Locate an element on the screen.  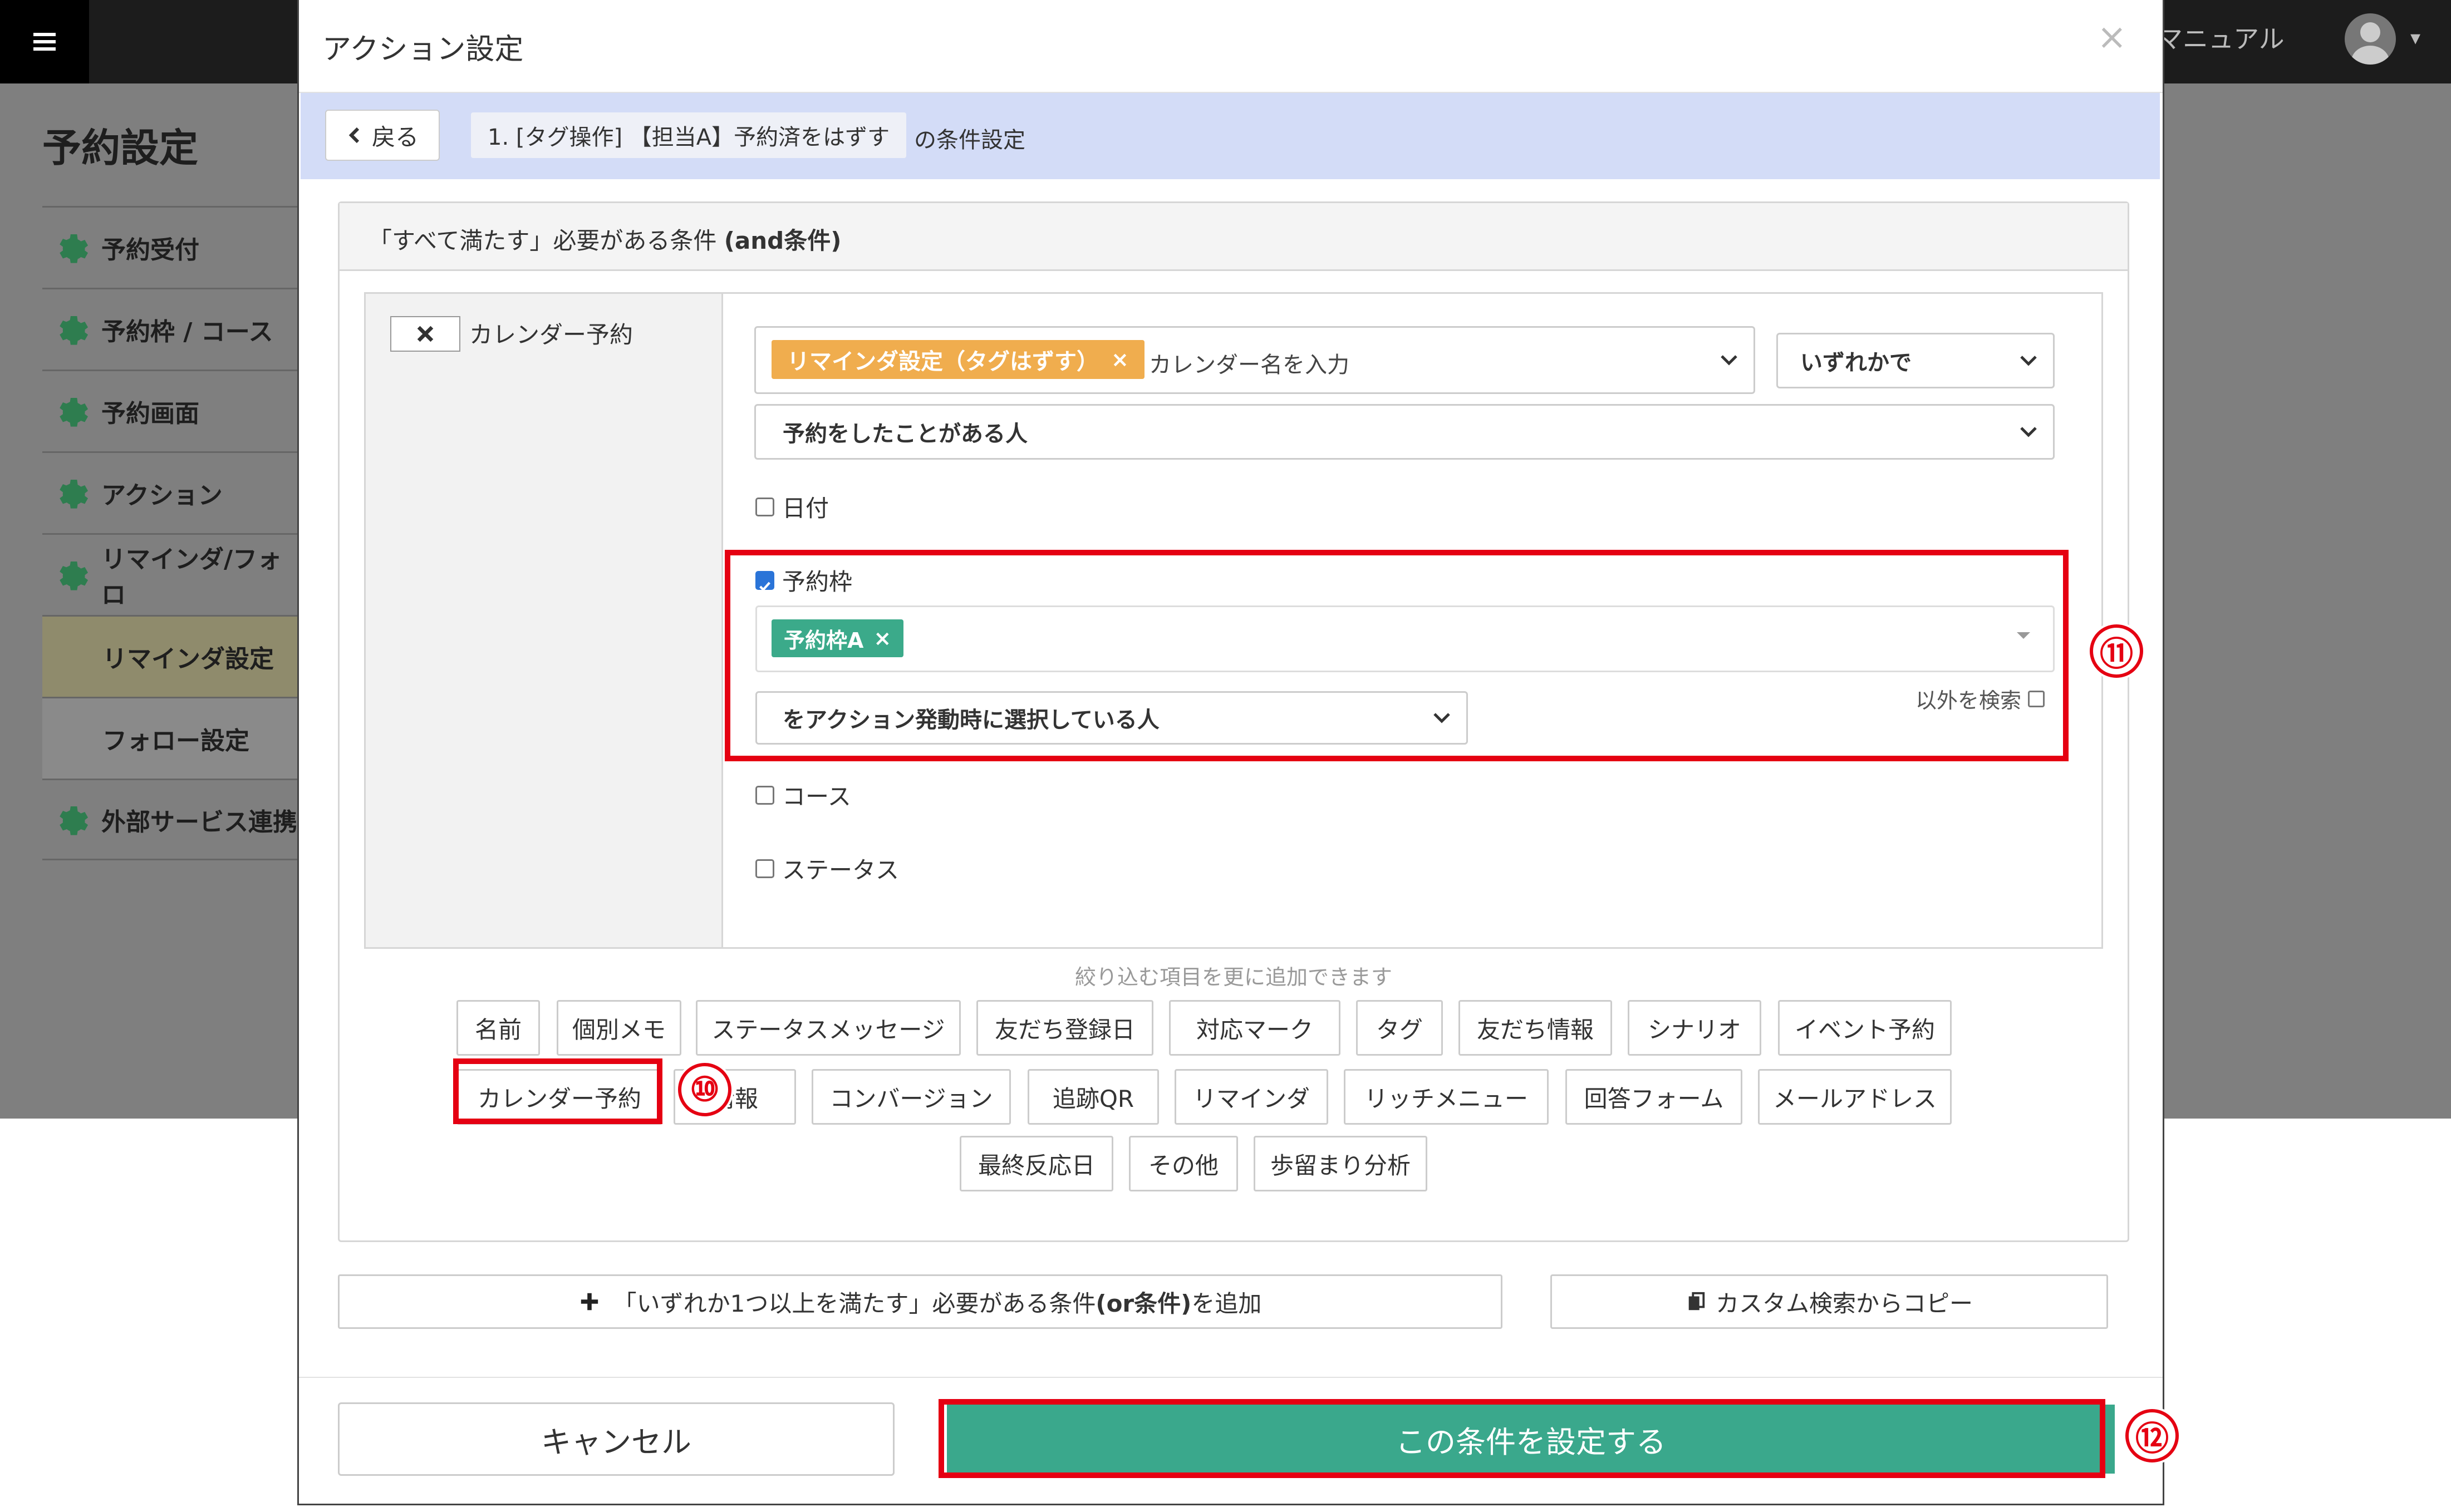
sidebar-item-label: 外部サービス連携 is located at coordinates (199, 821).